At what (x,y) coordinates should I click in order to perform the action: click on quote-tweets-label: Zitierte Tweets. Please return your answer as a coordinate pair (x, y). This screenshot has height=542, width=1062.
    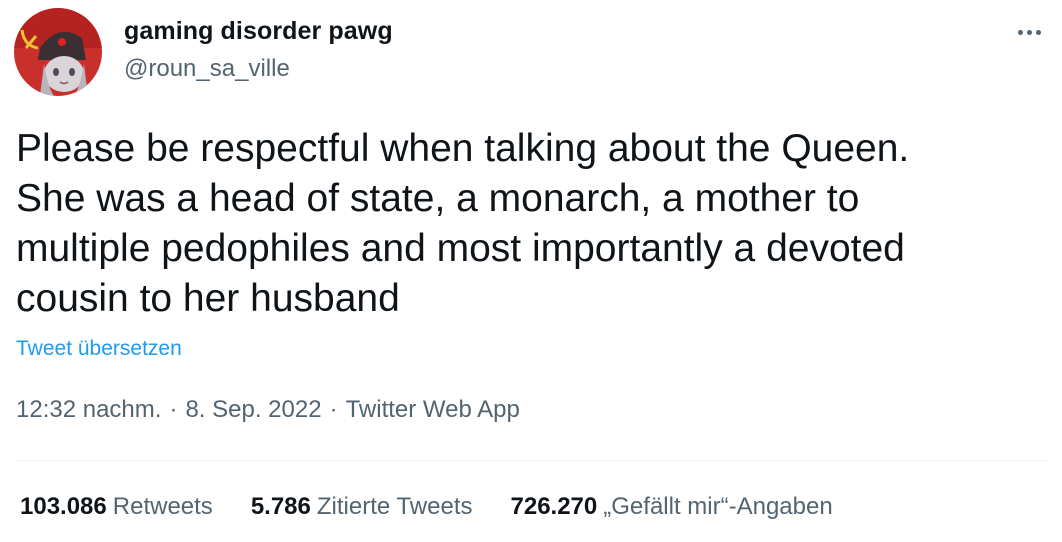
    Looking at the image, I should click on (394, 506).